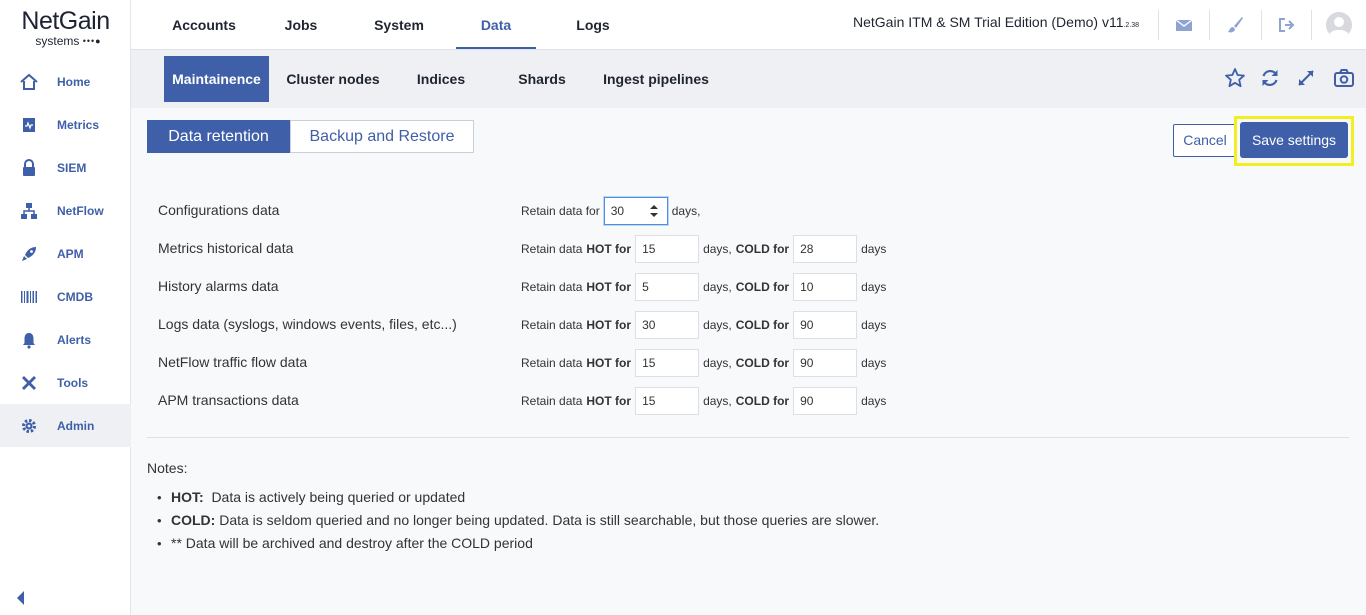  What do you see at coordinates (28, 254) in the screenshot?
I see `rocket-icon` at bounding box center [28, 254].